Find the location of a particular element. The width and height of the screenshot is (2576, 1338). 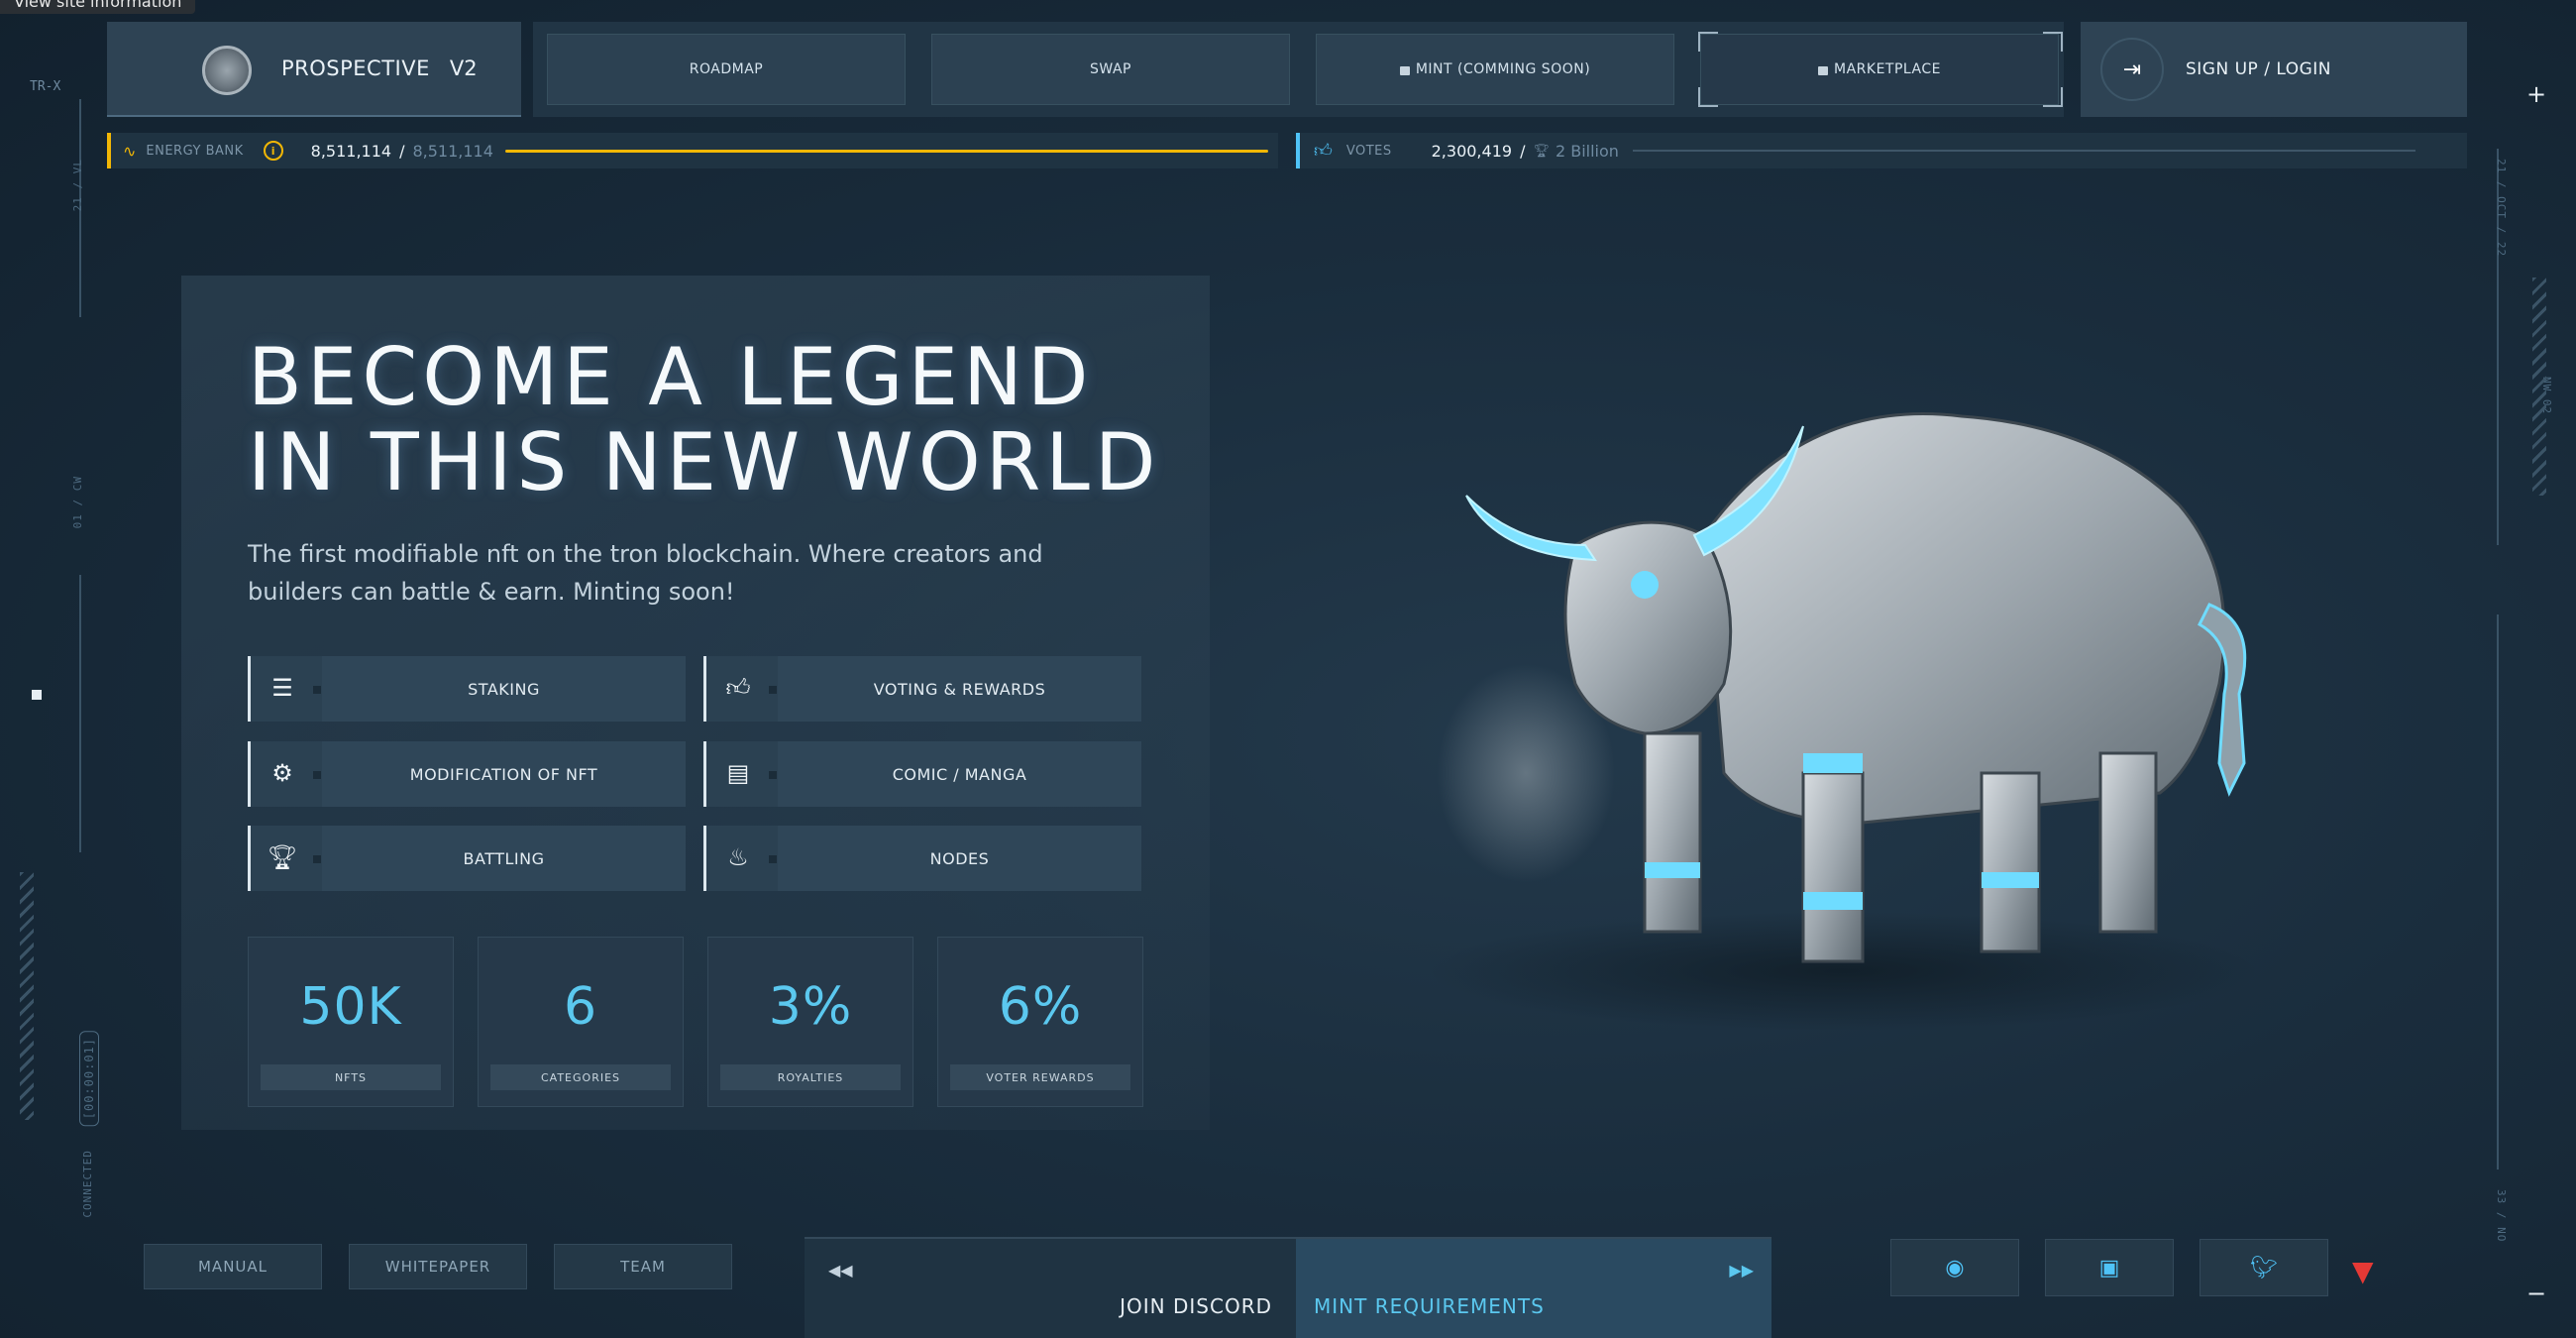

hero-title: BECOME A LEGEND IN THIS NEW WORLD is located at coordinates (704, 420).